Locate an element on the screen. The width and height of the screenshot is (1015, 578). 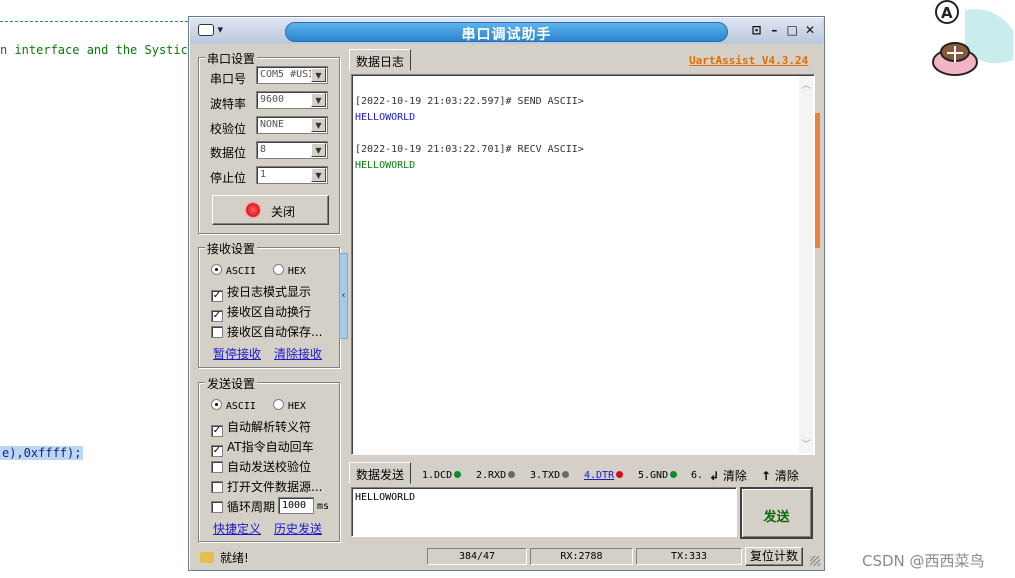
receive-ascii-radio: ASCII is located at coordinates (233, 270).